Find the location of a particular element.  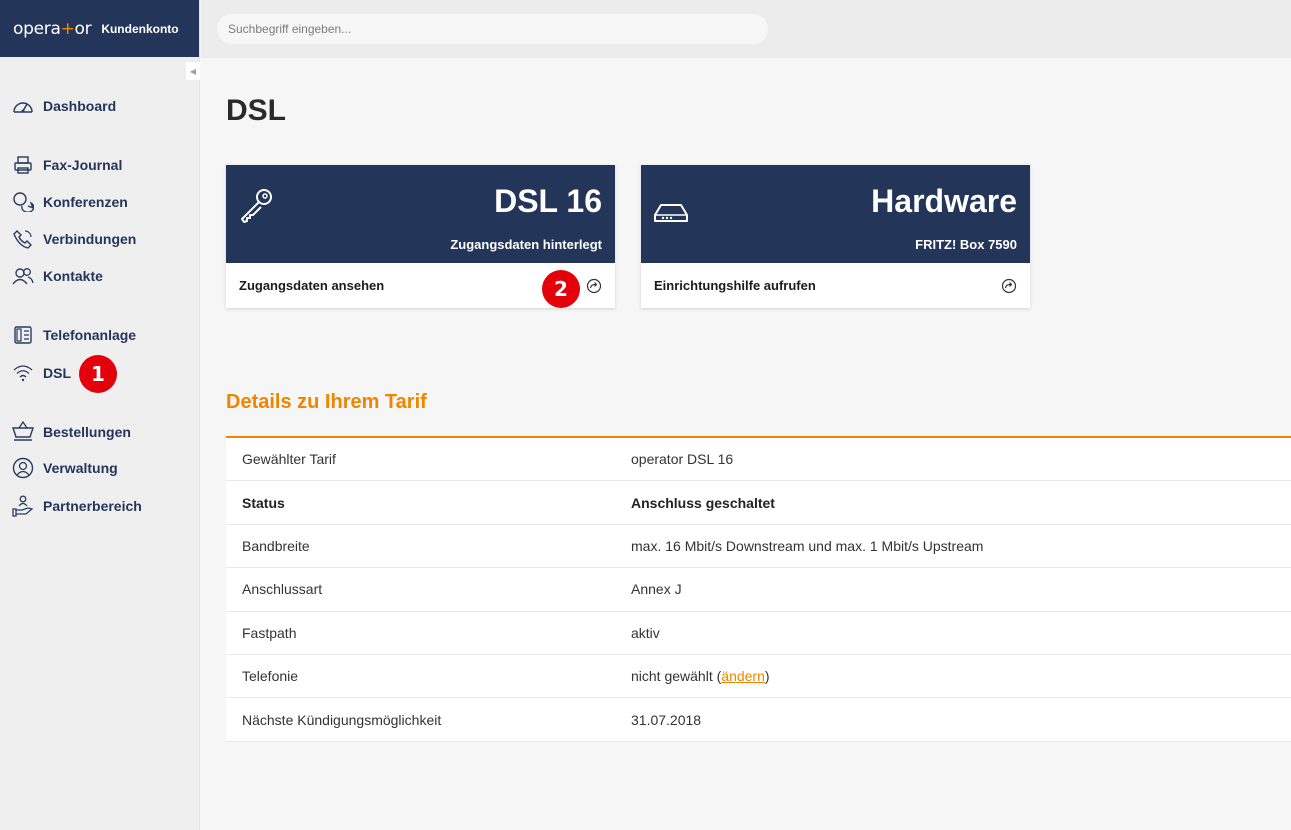

sidebar-item-verbindungen: Verbindungen is located at coordinates (74, 239).